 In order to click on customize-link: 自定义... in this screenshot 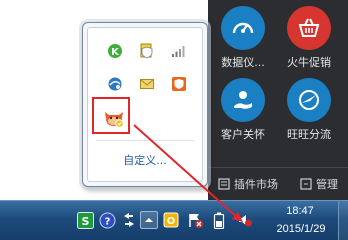, I will do `click(145, 160)`.